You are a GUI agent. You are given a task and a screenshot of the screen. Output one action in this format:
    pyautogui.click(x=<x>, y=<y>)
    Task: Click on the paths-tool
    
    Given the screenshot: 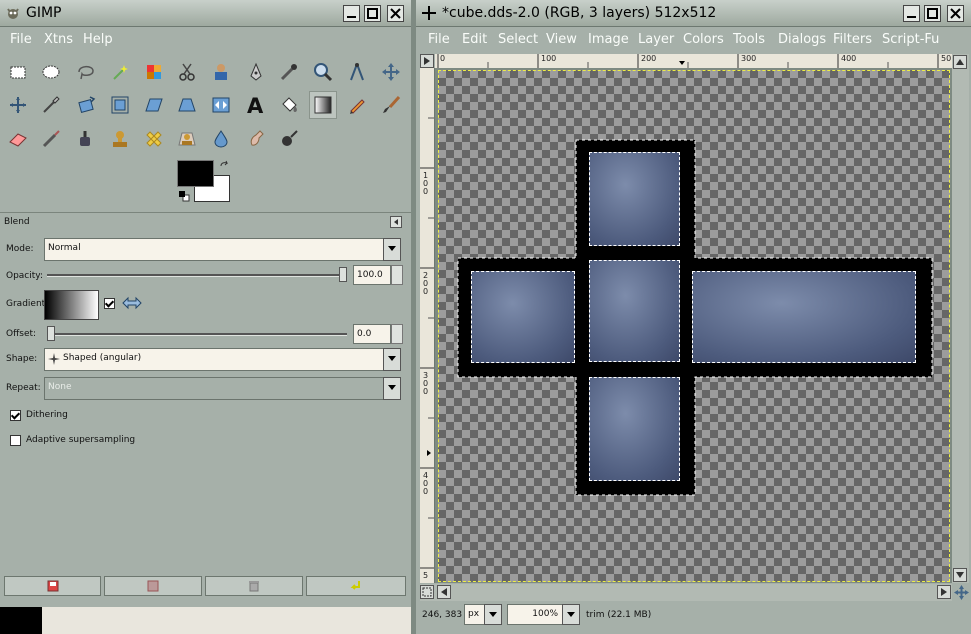 What is the action you would take?
    pyautogui.click(x=256, y=72)
    